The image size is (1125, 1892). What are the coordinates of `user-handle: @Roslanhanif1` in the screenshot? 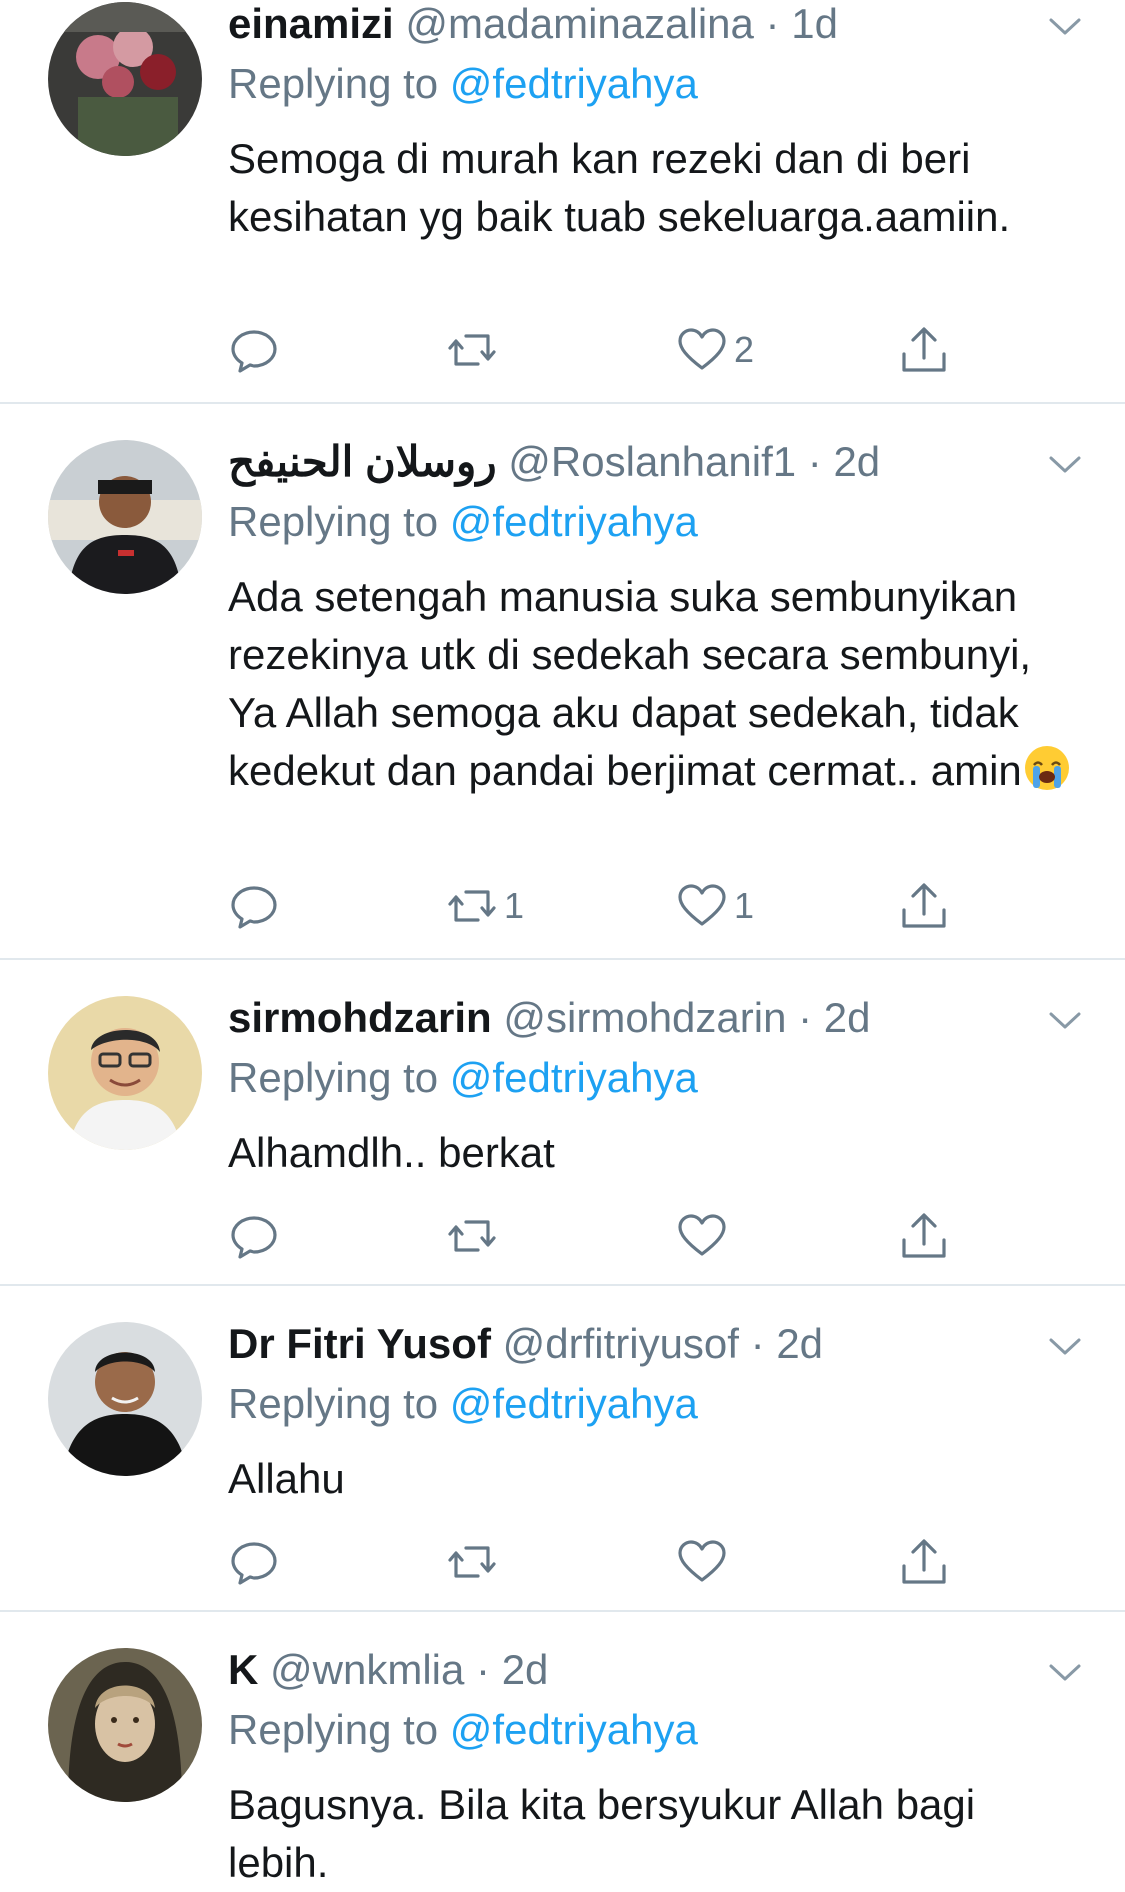 It's located at (652, 461).